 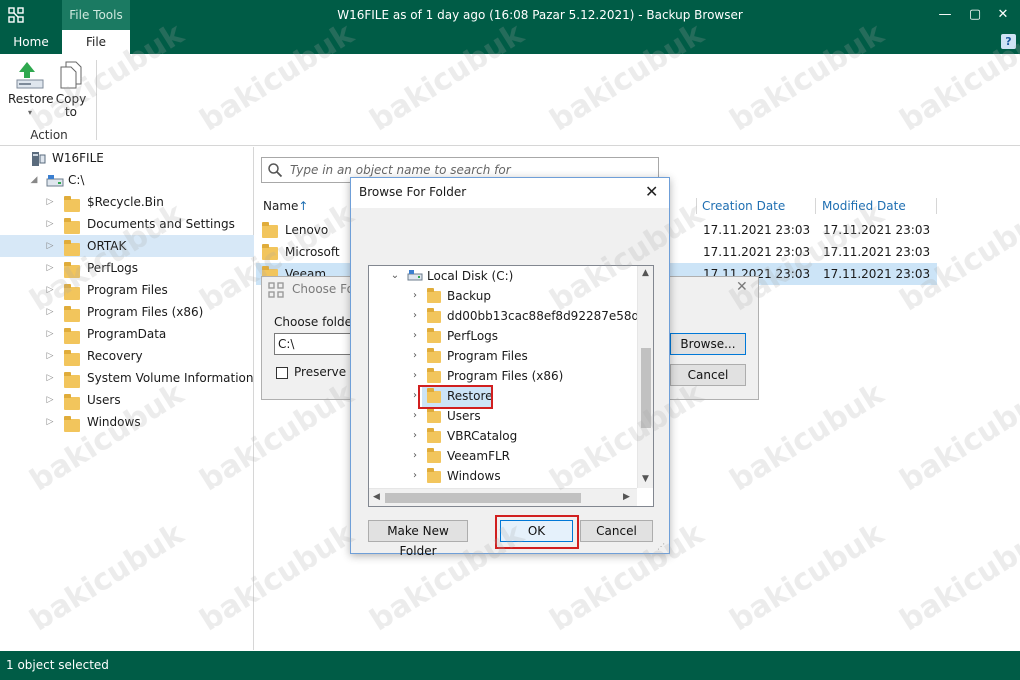 I want to click on tree-item-drive: ◢ C:\, so click(x=127, y=180).